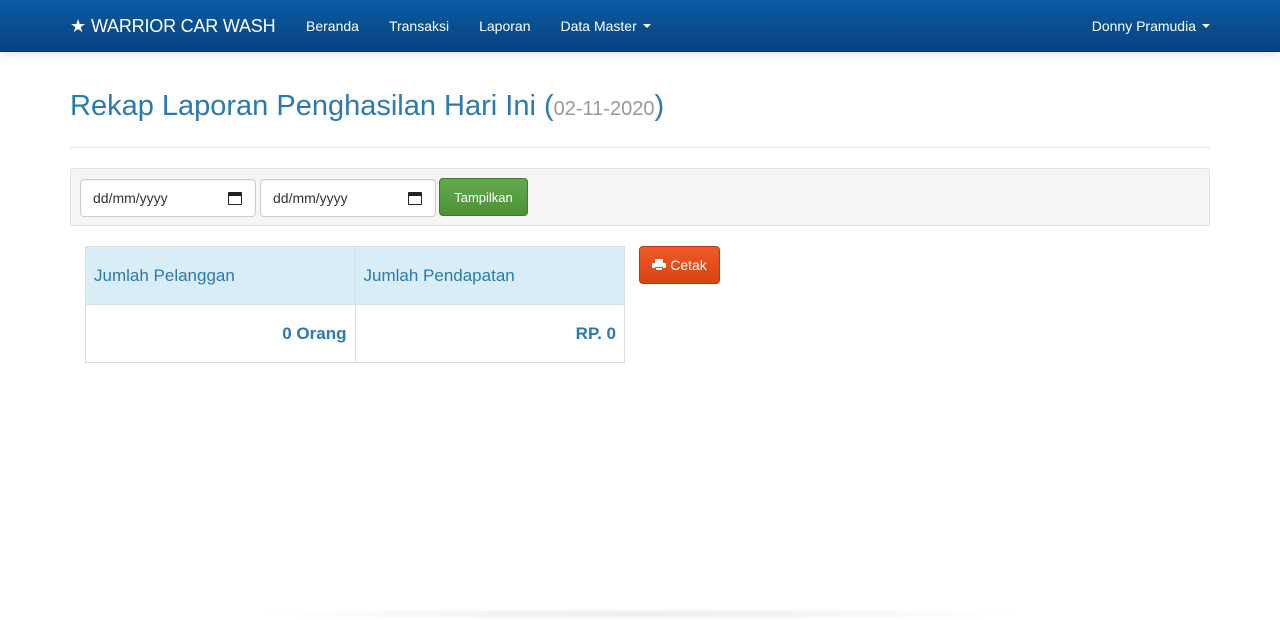 The height and width of the screenshot is (620, 1280). Describe the element at coordinates (130, 198) in the screenshot. I see `start-date-placeholder: dd/mm/yyyy` at that location.